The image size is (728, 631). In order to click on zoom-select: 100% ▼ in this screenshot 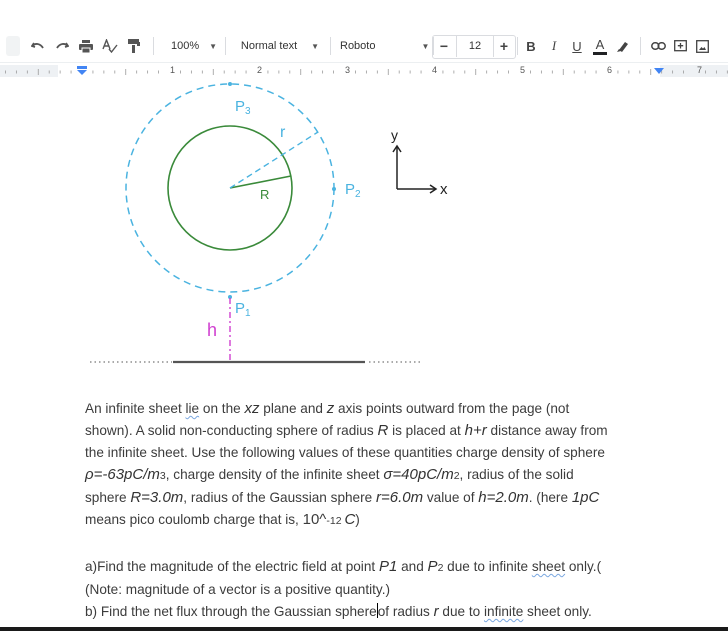, I will do `click(194, 46)`.